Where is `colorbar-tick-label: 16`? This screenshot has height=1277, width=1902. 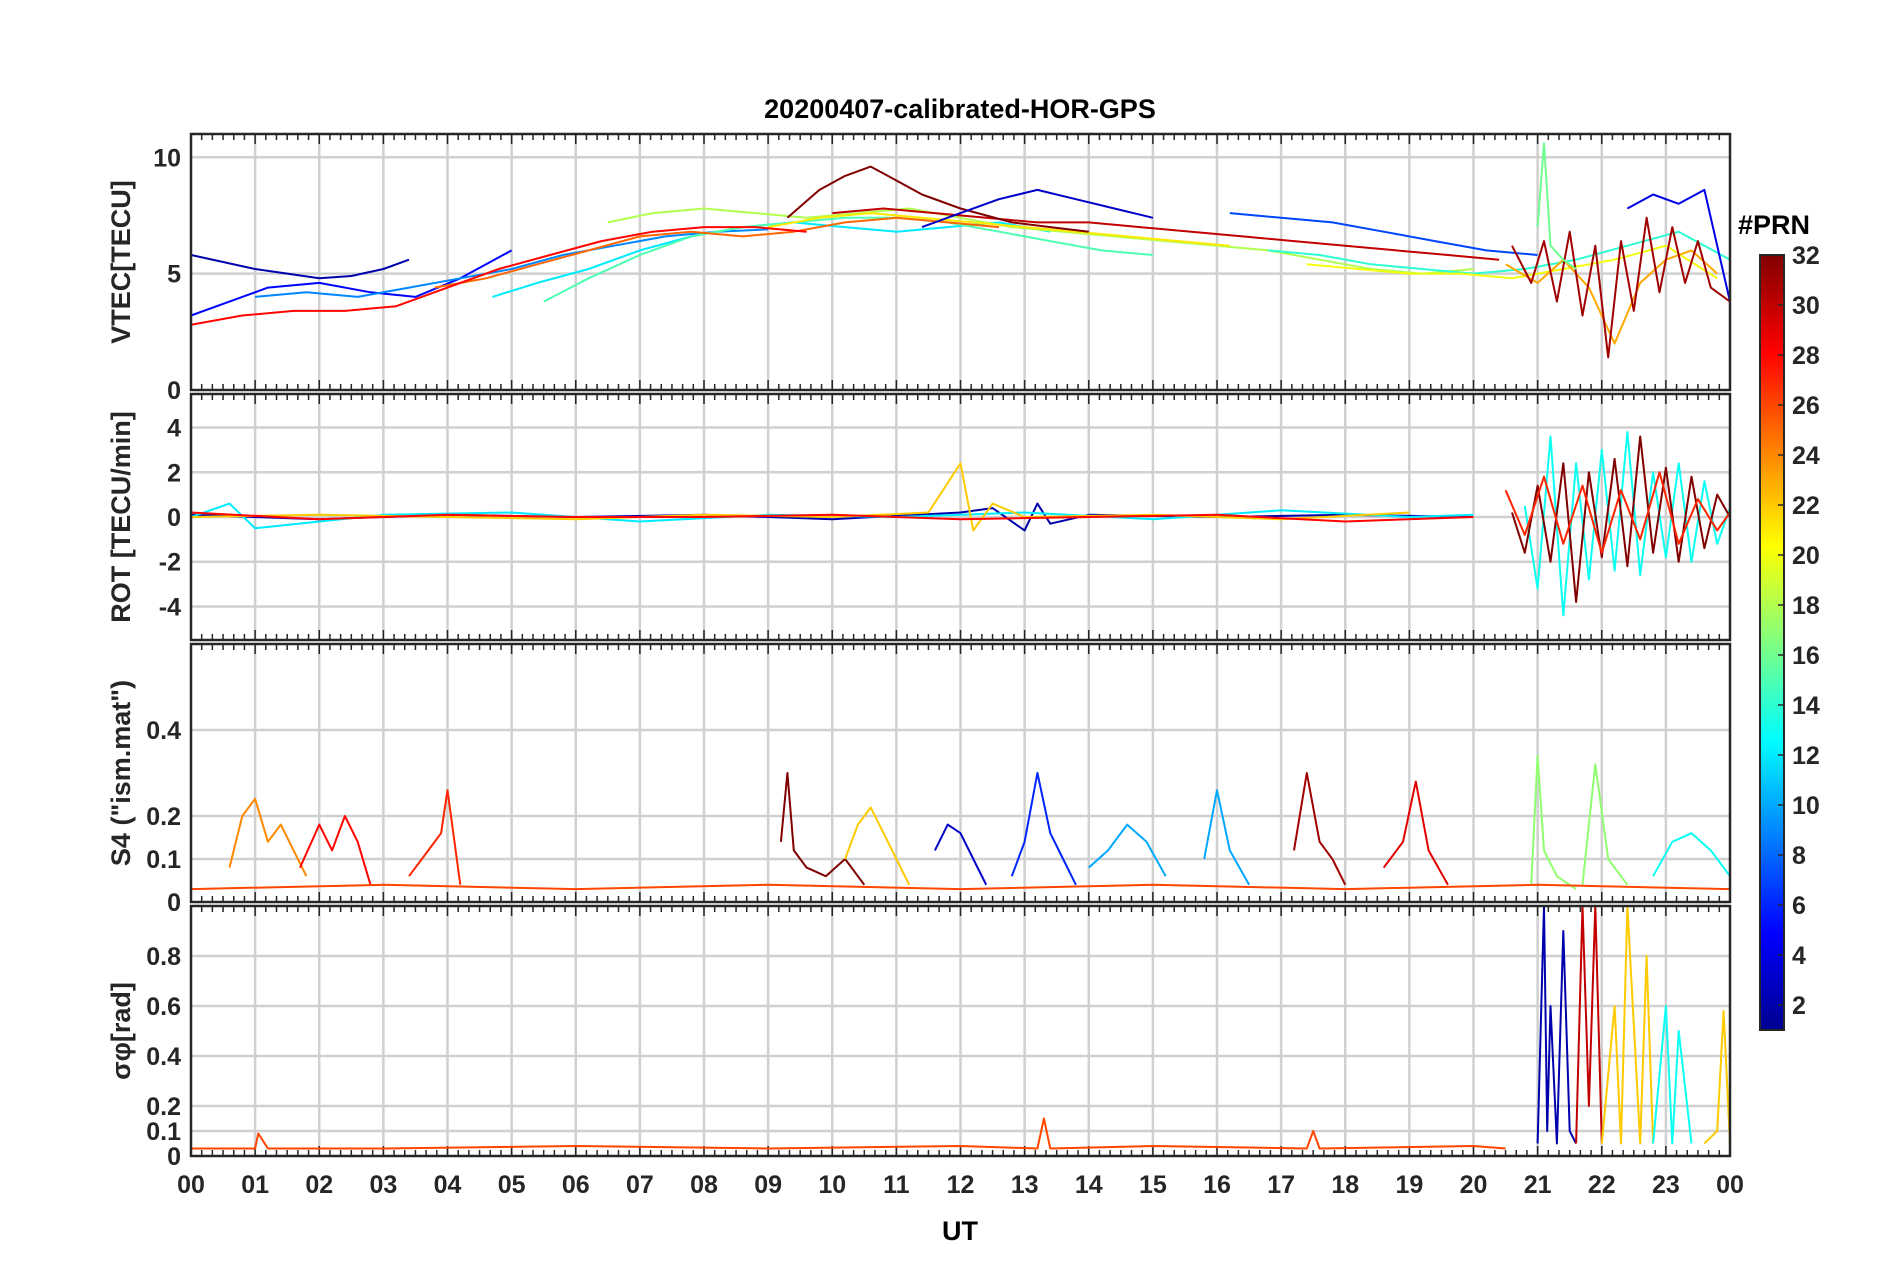 colorbar-tick-label: 16 is located at coordinates (1806, 656).